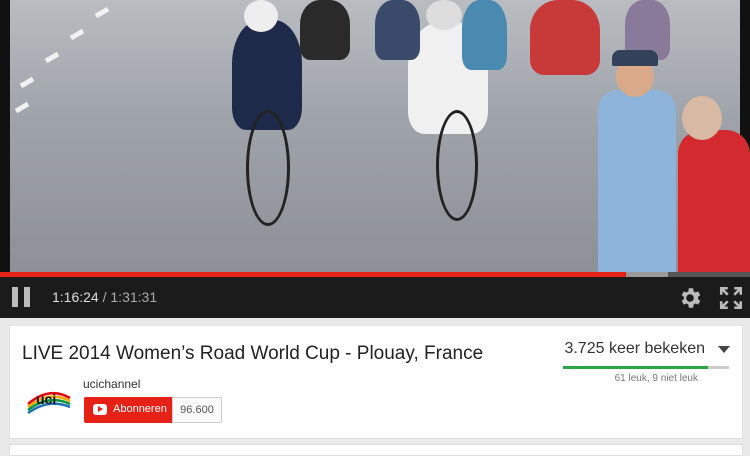 This screenshot has width=750, height=456. Describe the element at coordinates (690, 298) in the screenshot. I see `gear-icon` at that location.